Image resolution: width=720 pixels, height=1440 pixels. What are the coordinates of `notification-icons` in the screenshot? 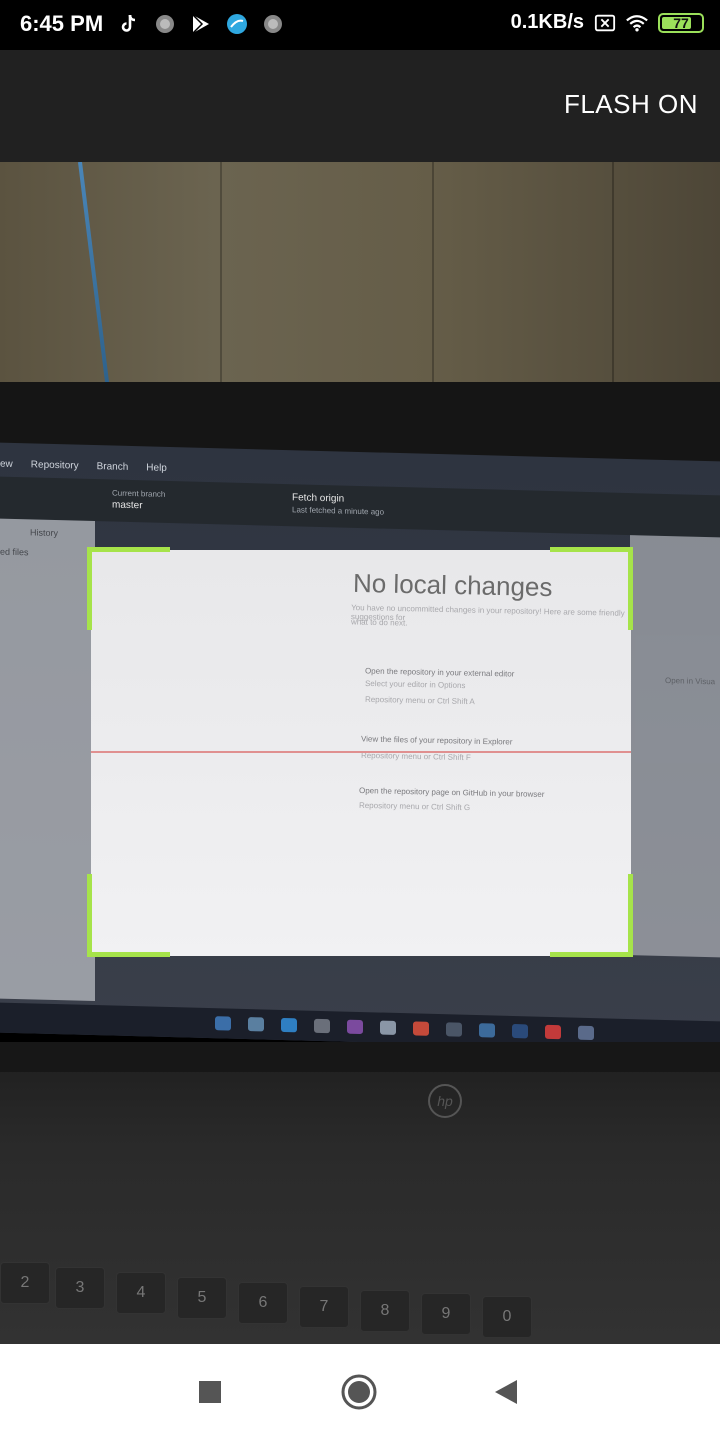 It's located at (201, 24).